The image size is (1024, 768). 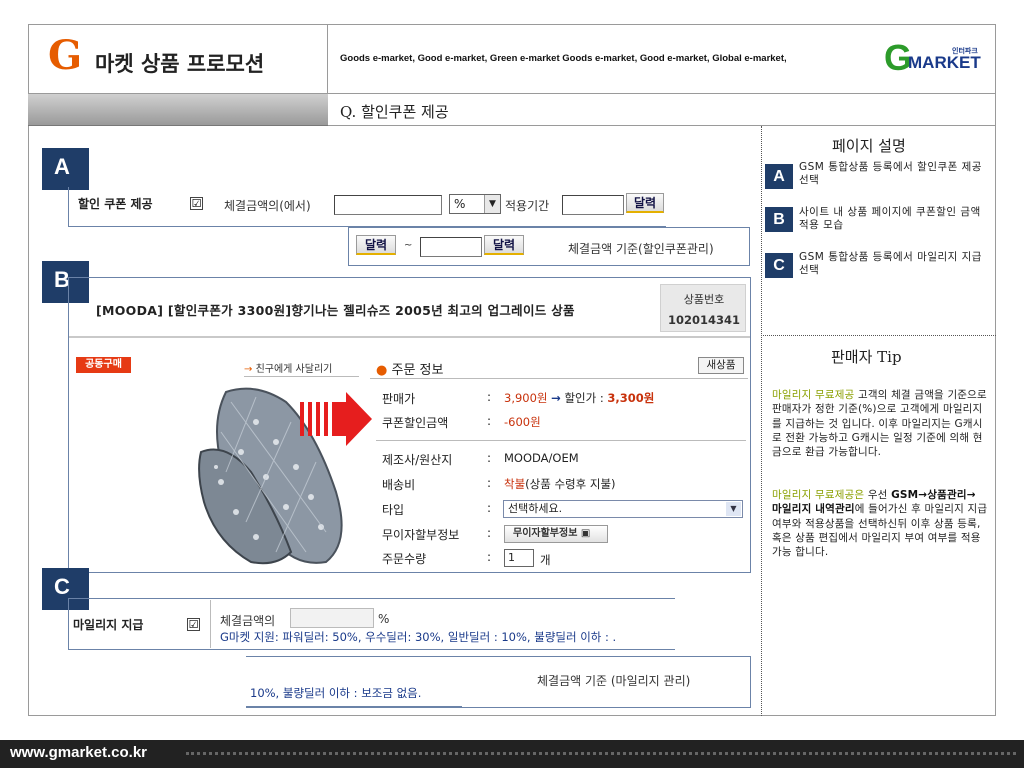 What do you see at coordinates (489, 483) in the screenshot?
I see `colon-4: :` at bounding box center [489, 483].